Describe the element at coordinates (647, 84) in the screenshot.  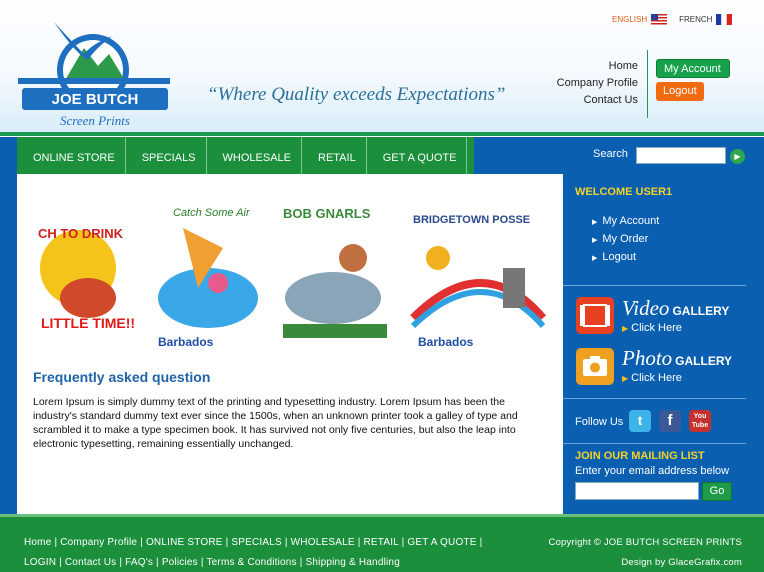
I see `header-divider` at that location.